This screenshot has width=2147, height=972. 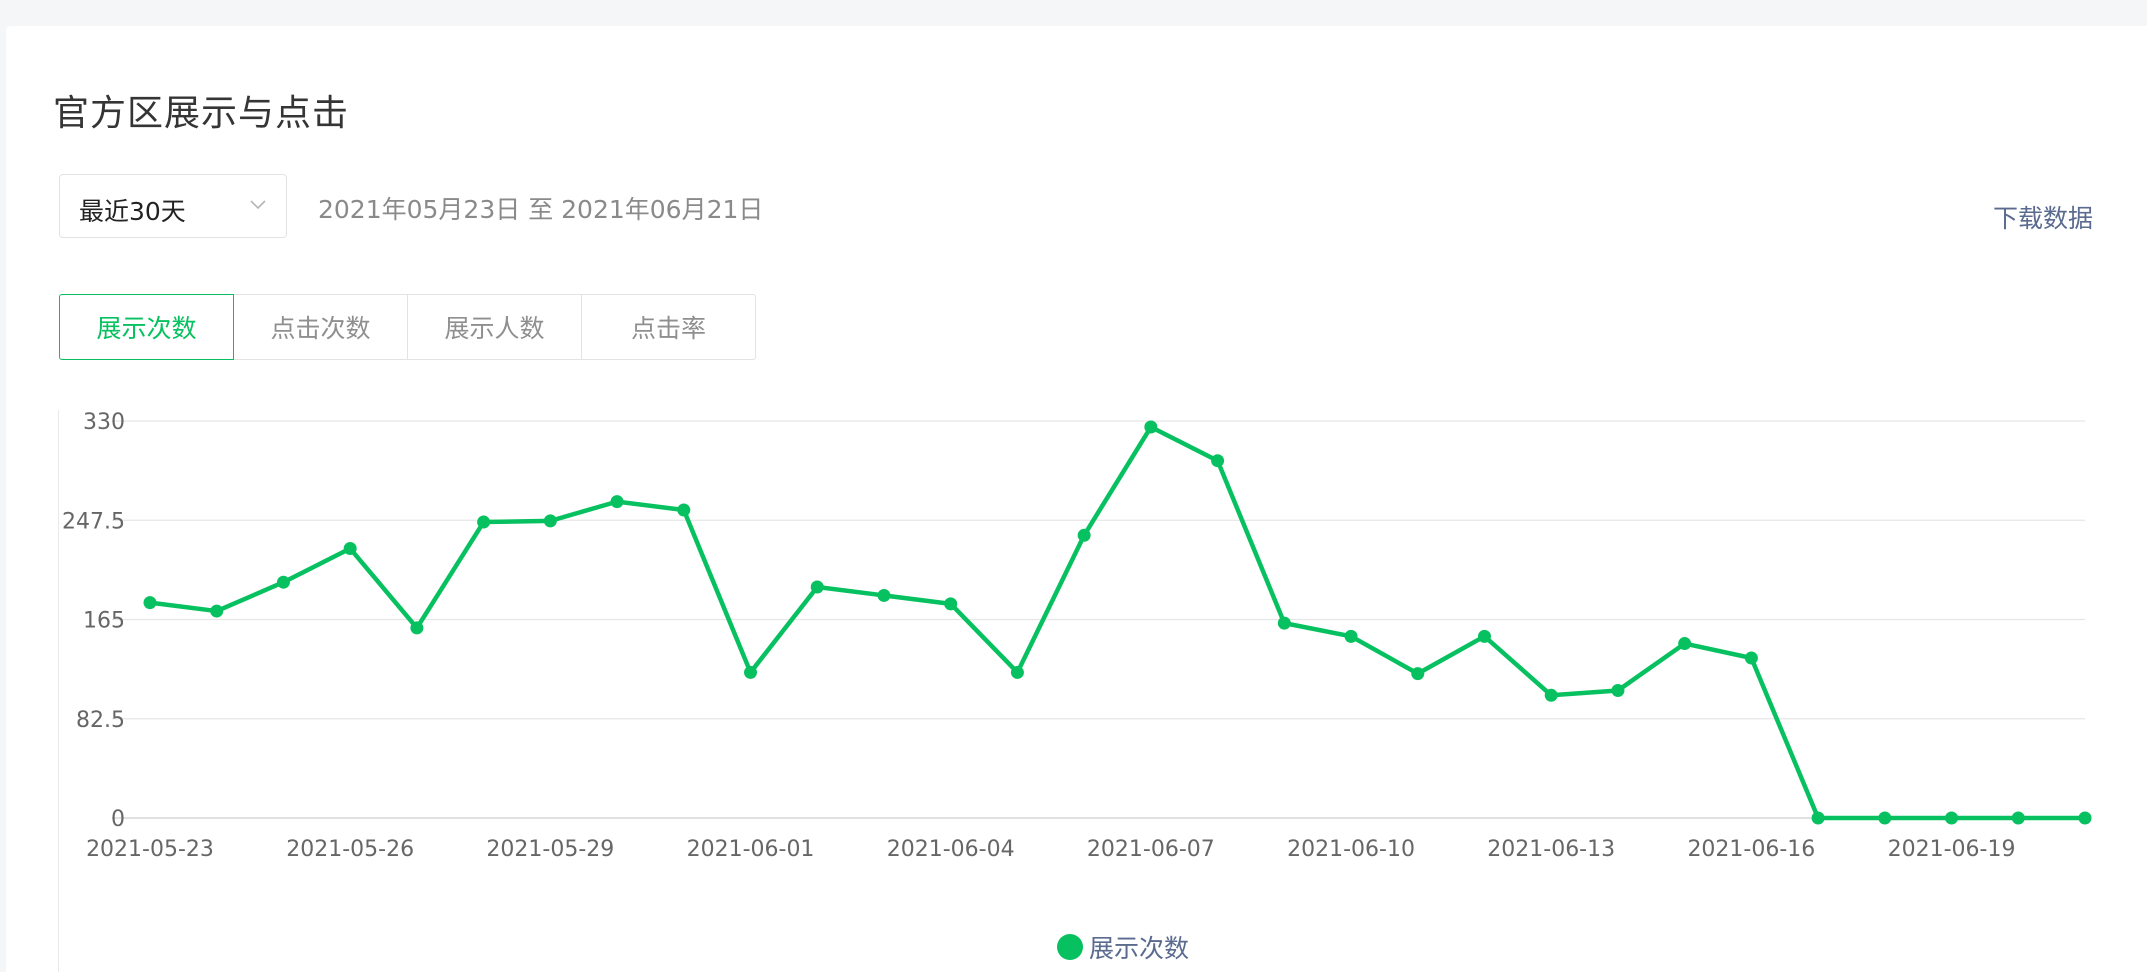 What do you see at coordinates (2043, 217) in the screenshot?
I see `download-data-link: 下载数据` at bounding box center [2043, 217].